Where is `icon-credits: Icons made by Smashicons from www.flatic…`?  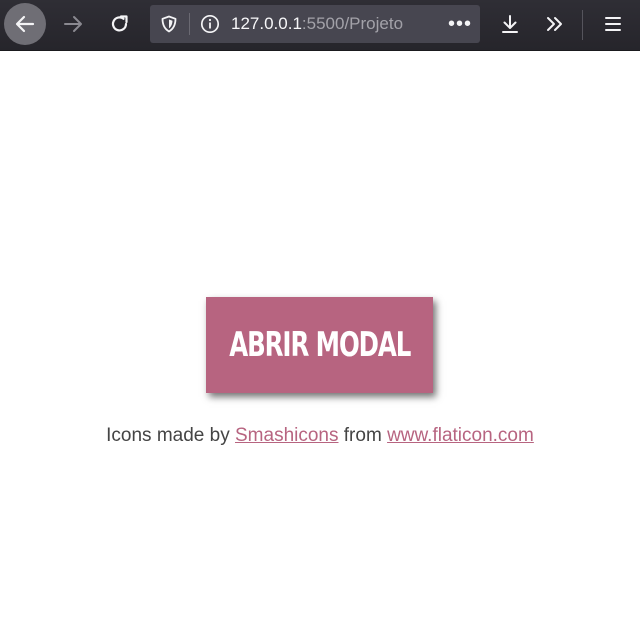 icon-credits: Icons made by Smashicons from www.flatic… is located at coordinates (320, 436).